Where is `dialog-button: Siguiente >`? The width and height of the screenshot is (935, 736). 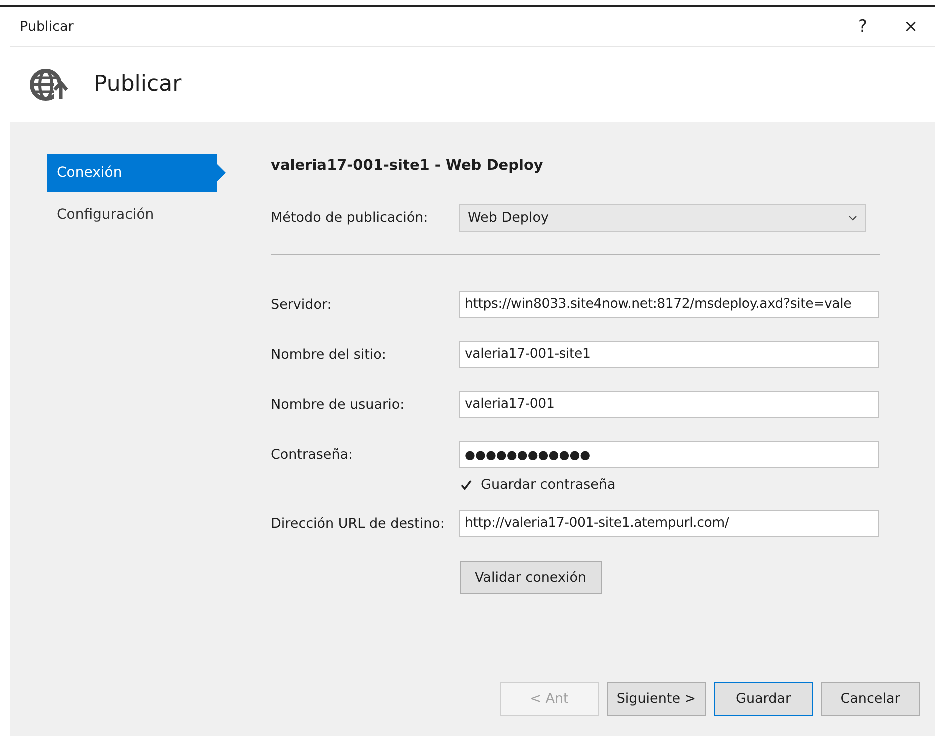 dialog-button: Siguiente > is located at coordinates (656, 699).